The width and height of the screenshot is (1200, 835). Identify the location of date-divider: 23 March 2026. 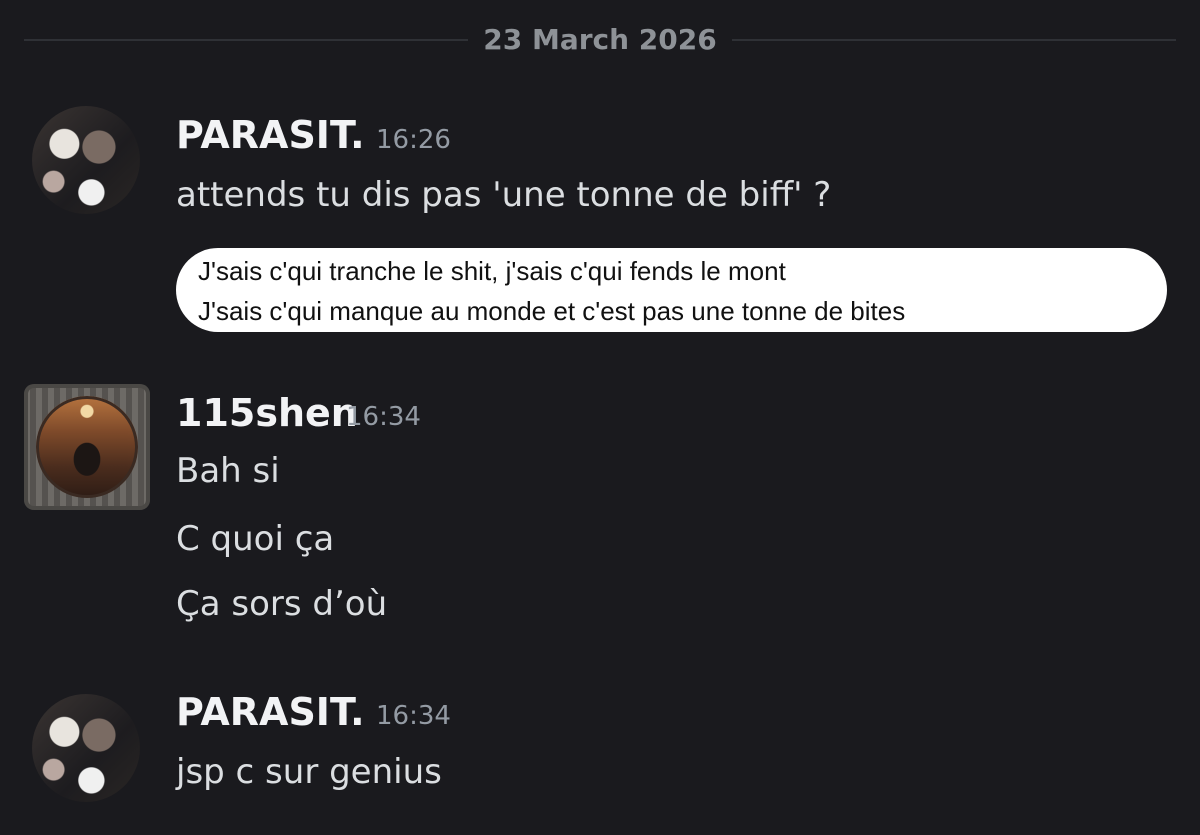
(600, 40).